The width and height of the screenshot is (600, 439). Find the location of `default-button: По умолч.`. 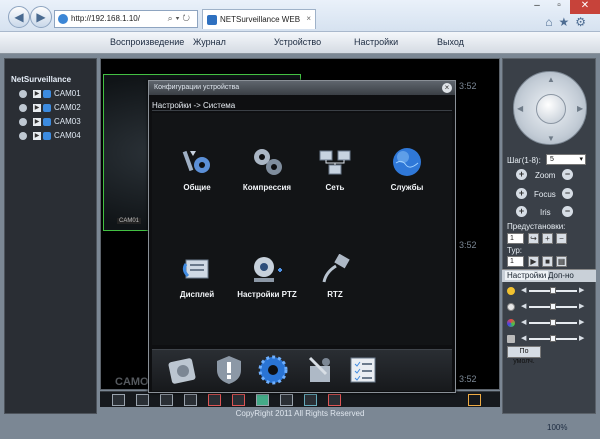

default-button: По умолч. is located at coordinates (524, 355).